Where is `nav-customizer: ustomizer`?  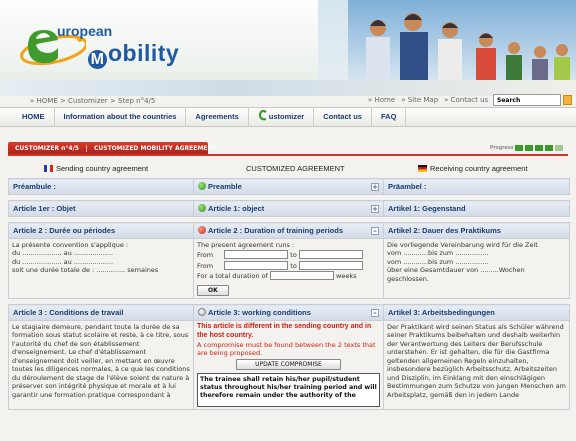
nav-customizer: ustomizer is located at coordinates (282, 117).